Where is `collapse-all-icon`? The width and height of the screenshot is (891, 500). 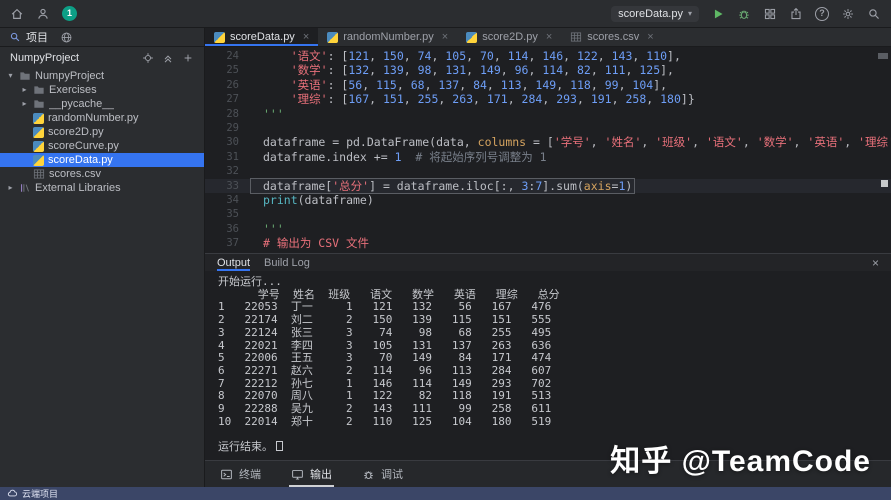 collapse-all-icon is located at coordinates (168, 58).